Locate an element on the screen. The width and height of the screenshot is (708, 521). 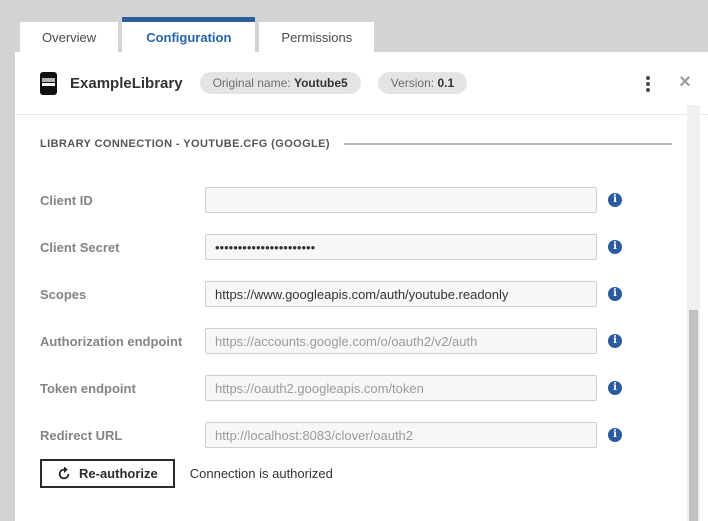
close-icon: × is located at coordinates (685, 82).